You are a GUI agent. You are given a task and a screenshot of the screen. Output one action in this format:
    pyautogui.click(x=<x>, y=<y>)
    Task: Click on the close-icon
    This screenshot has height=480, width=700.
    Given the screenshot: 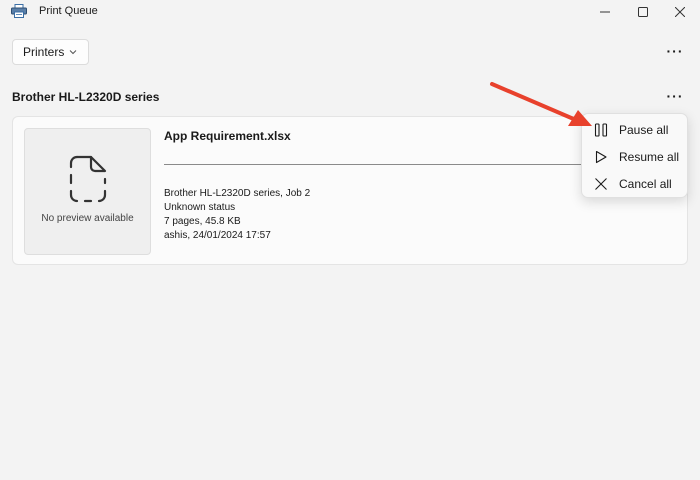 What is the action you would take?
    pyautogui.click(x=680, y=12)
    